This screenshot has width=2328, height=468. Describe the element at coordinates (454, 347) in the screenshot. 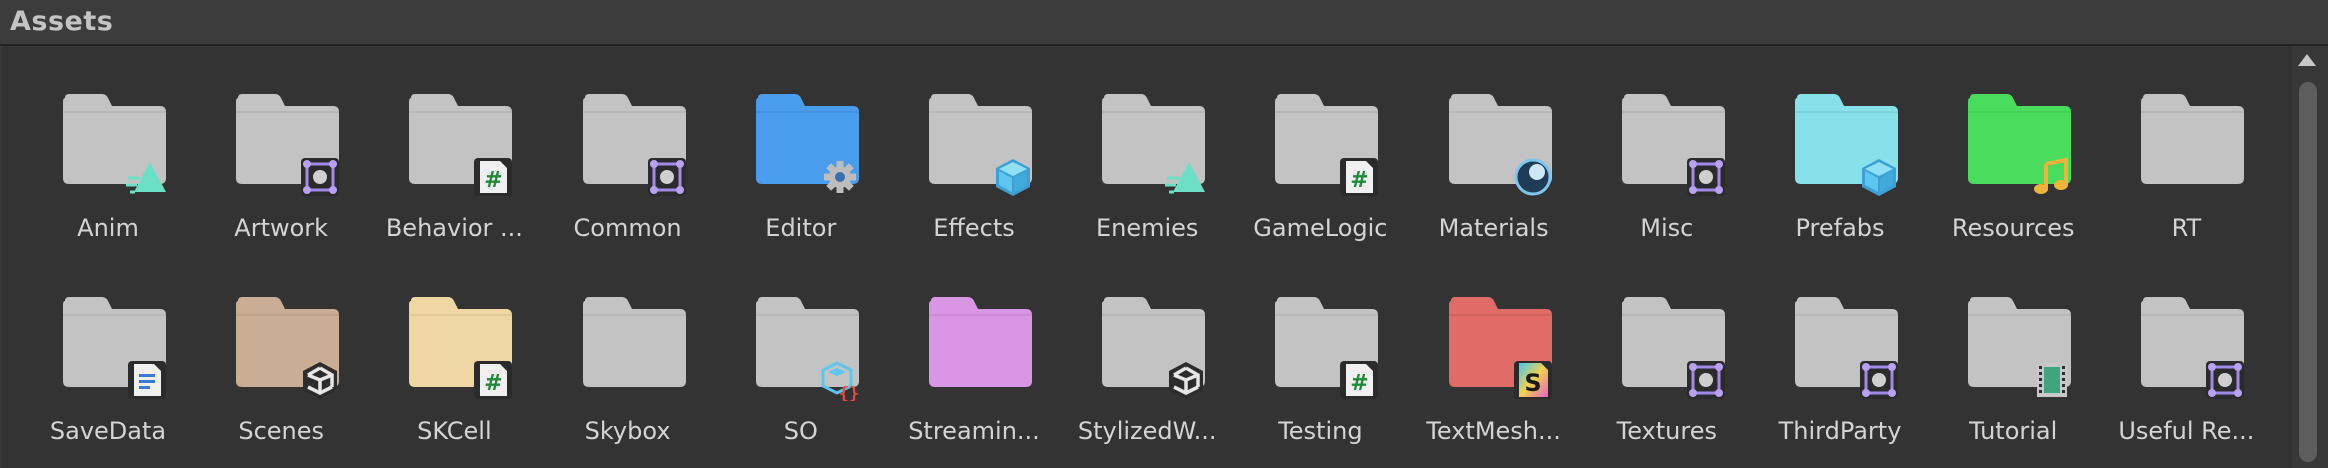

I see `folder-item-skcell: # SKCell` at that location.